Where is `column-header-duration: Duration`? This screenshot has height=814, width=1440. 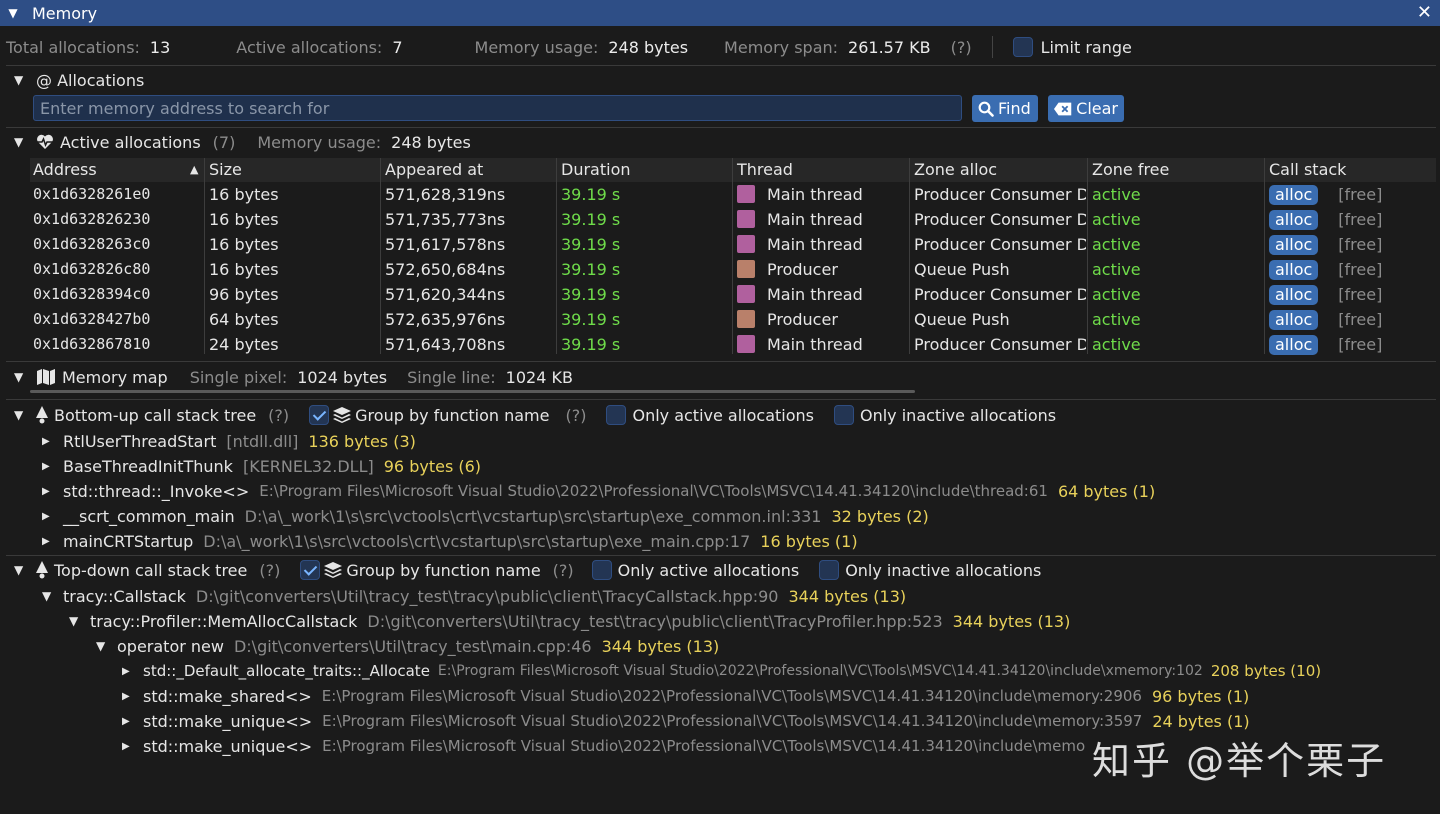
column-header-duration: Duration is located at coordinates (596, 170).